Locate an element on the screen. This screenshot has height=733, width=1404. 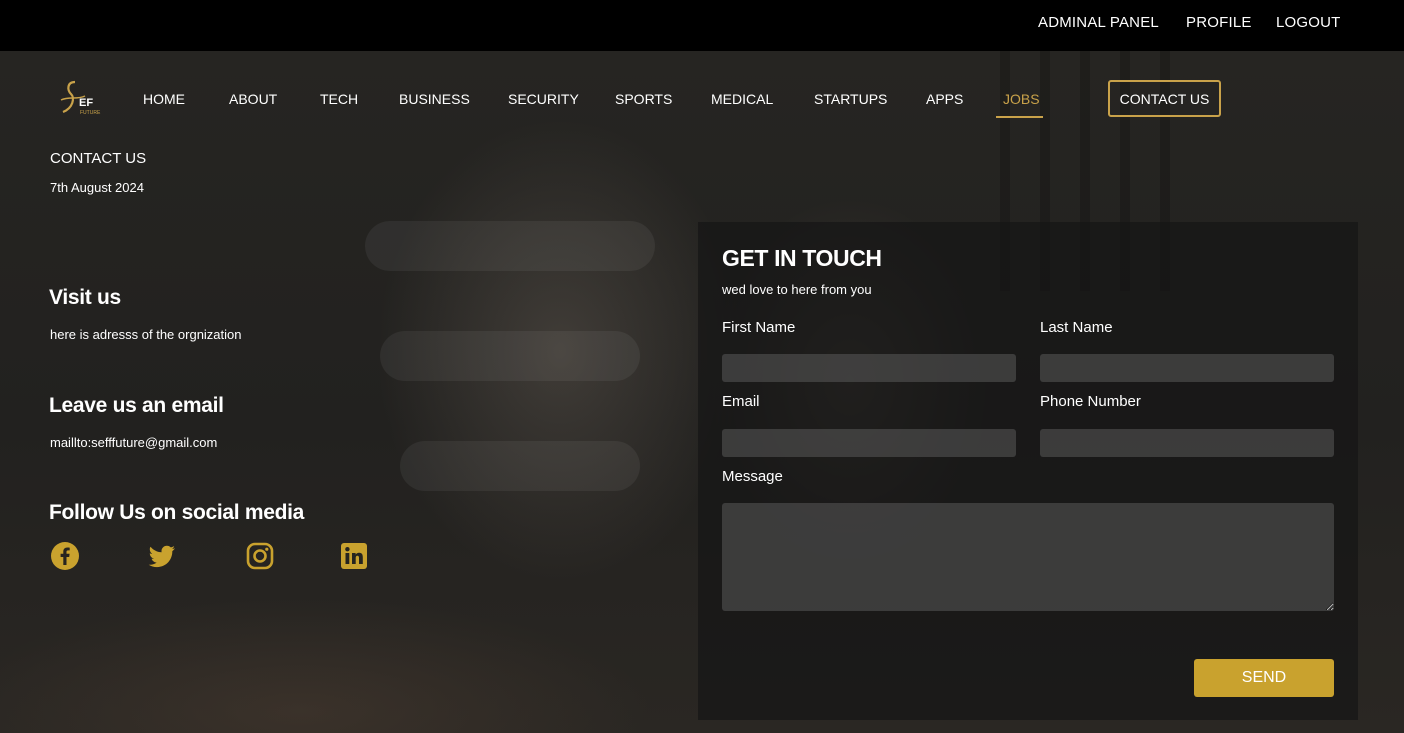
phone-label: Phone Number is located at coordinates (1090, 401).